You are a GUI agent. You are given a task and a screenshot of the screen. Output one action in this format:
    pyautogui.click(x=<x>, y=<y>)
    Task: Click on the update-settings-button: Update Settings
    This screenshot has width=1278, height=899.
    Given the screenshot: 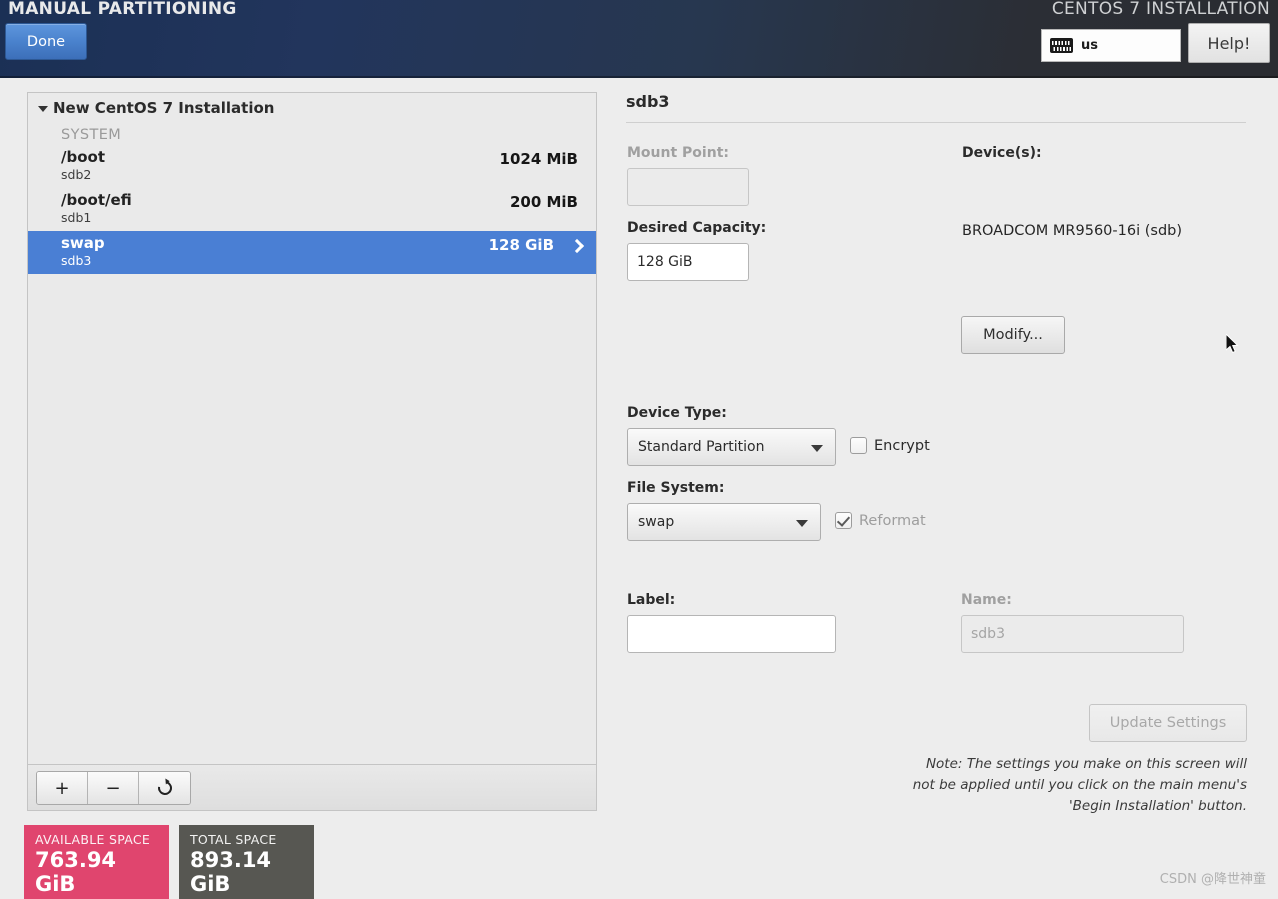 What is the action you would take?
    pyautogui.click(x=1168, y=723)
    